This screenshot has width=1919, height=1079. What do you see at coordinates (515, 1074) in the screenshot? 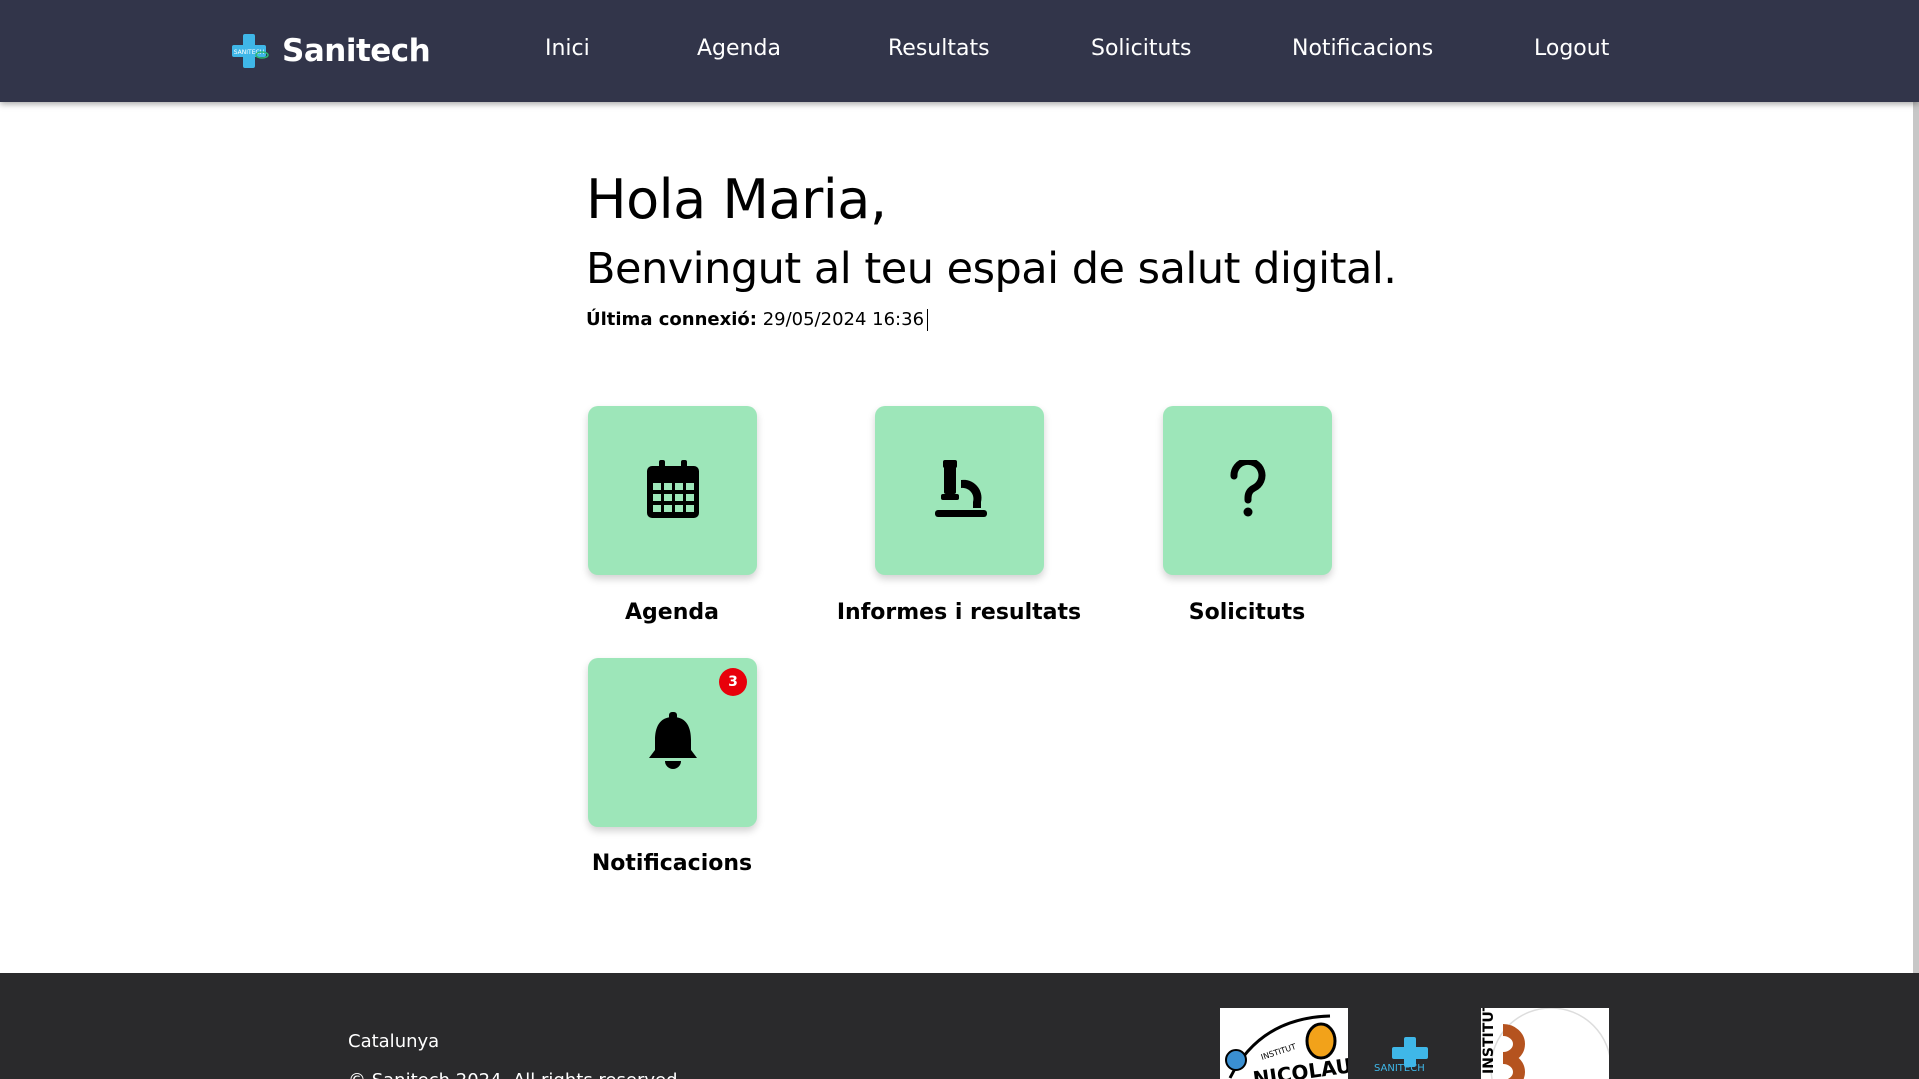
I see `footer-copyright: © Sanitech 2024. All rights reserved.` at bounding box center [515, 1074].